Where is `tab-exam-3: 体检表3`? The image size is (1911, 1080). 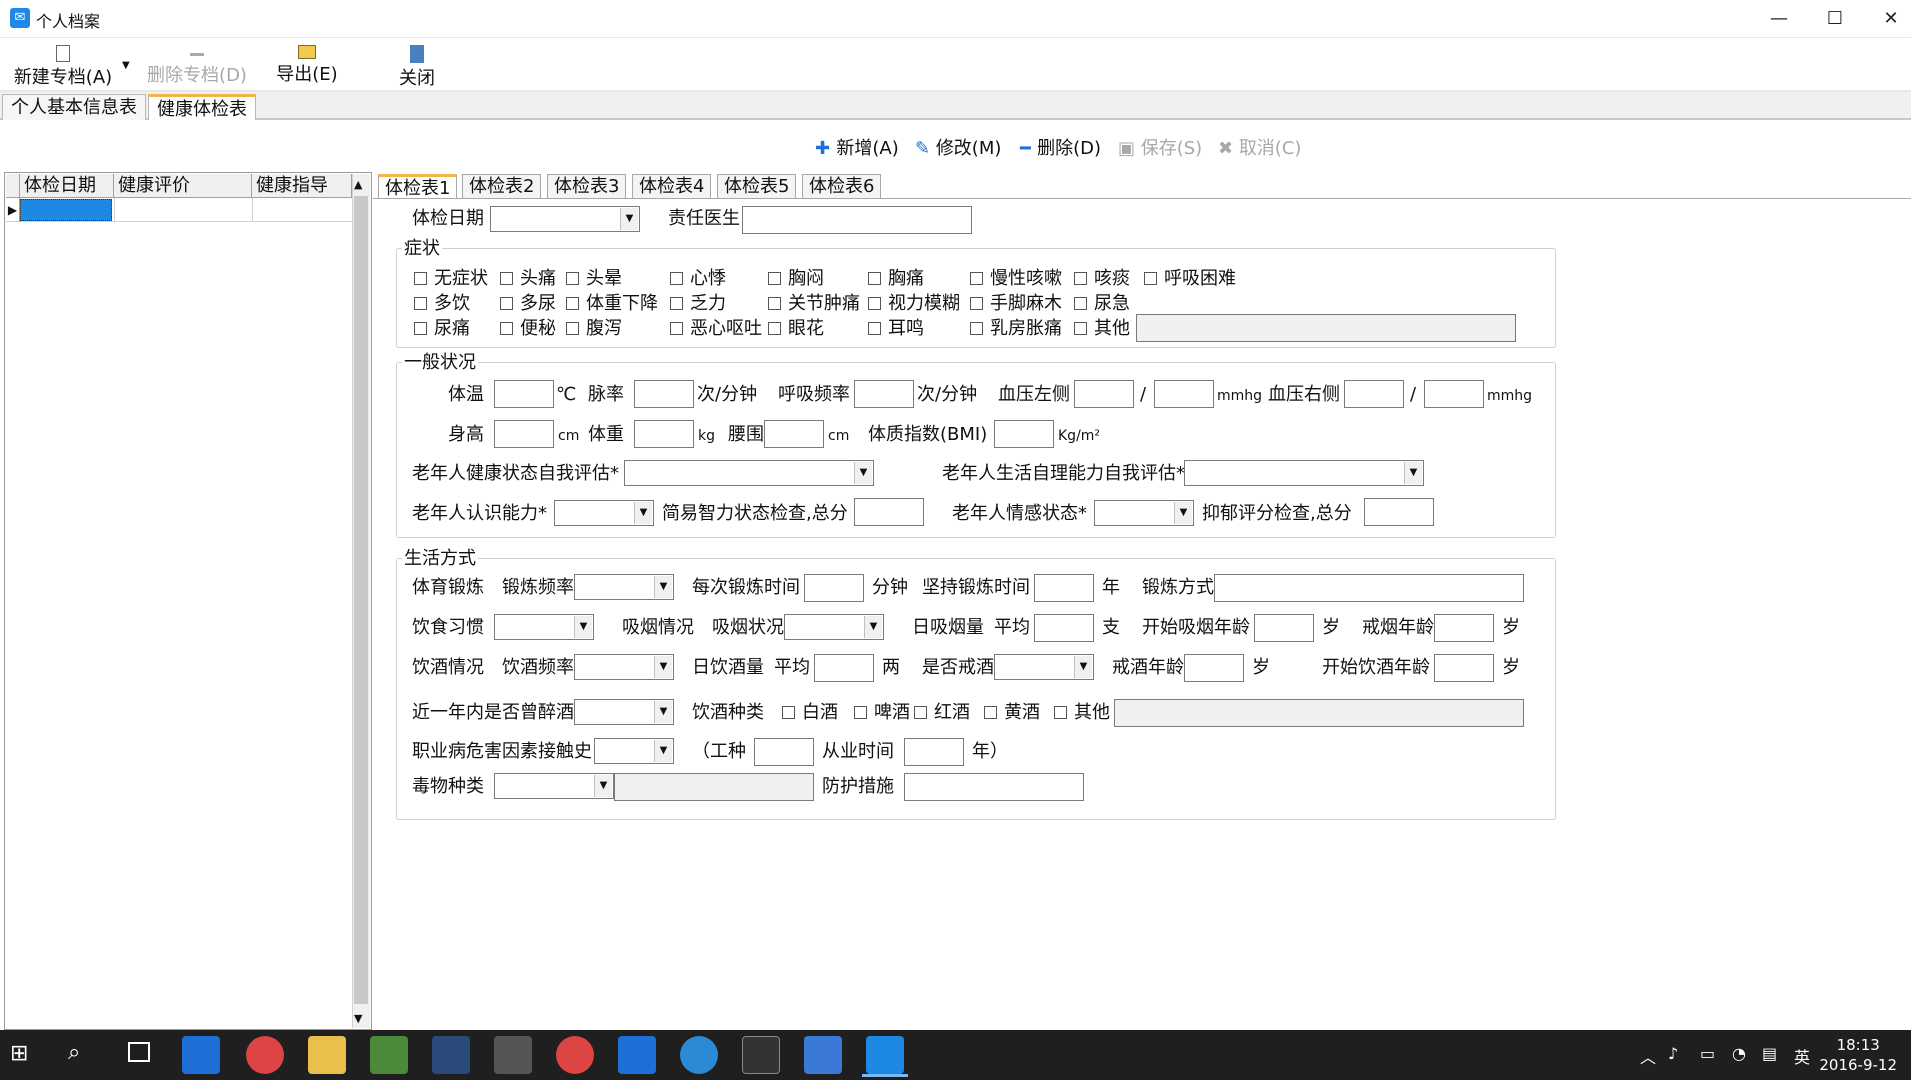 tab-exam-3: 体检表3 is located at coordinates (587, 186).